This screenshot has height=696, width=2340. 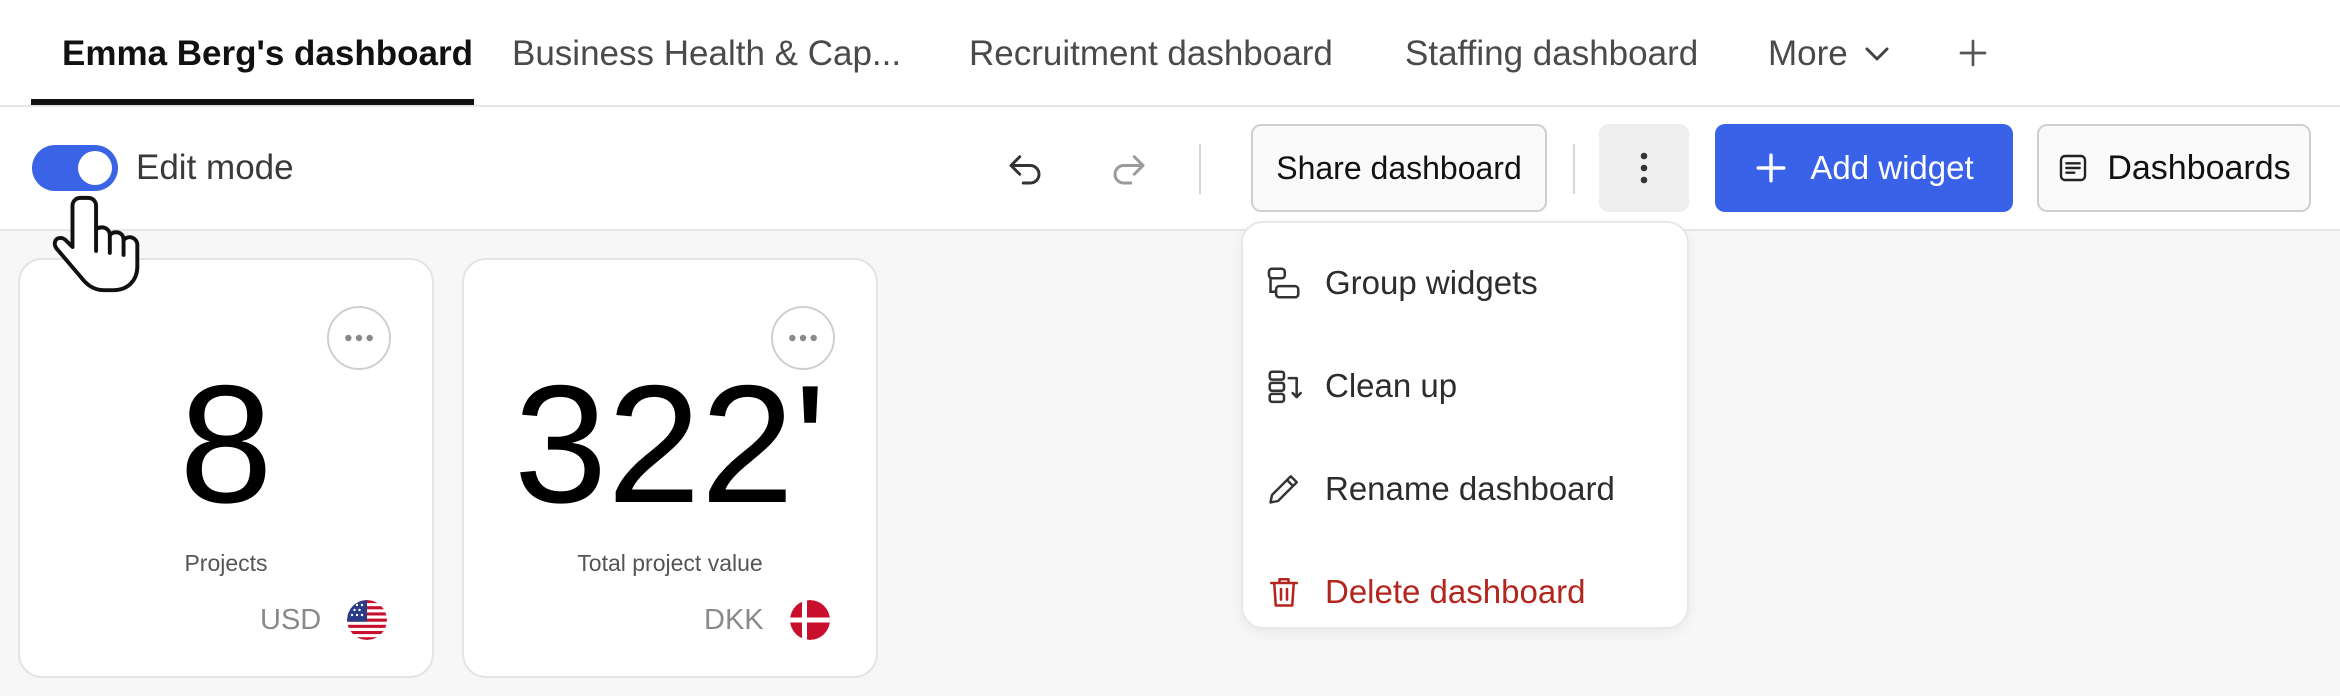 What do you see at coordinates (215, 167) in the screenshot?
I see `edit-mode-label: Edit mode` at bounding box center [215, 167].